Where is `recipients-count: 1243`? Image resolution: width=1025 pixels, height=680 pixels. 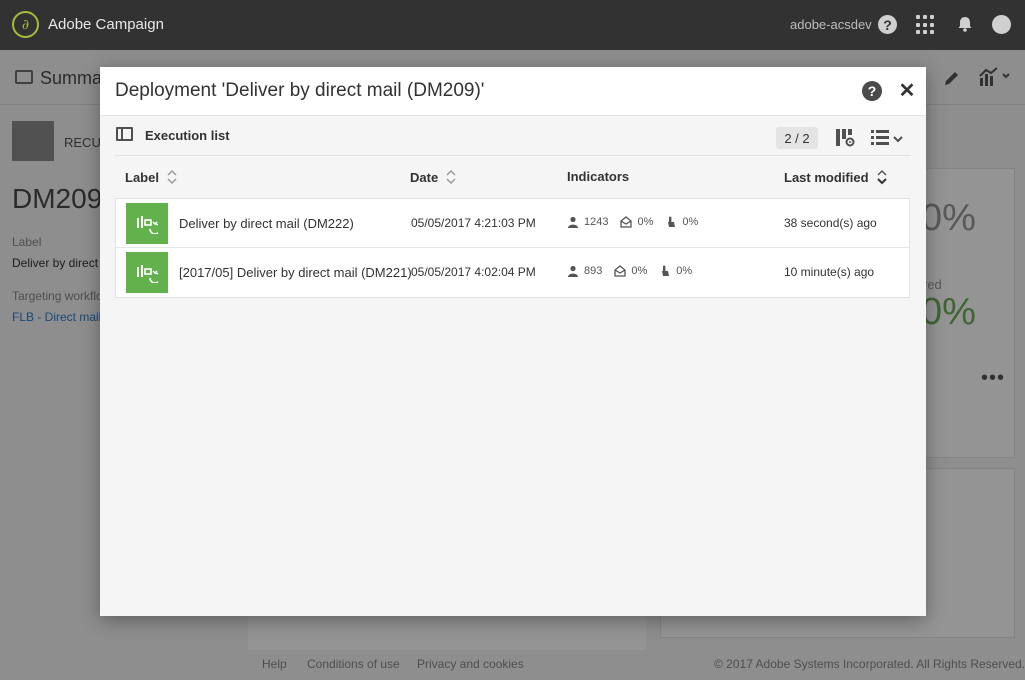 recipients-count: 1243 is located at coordinates (596, 222).